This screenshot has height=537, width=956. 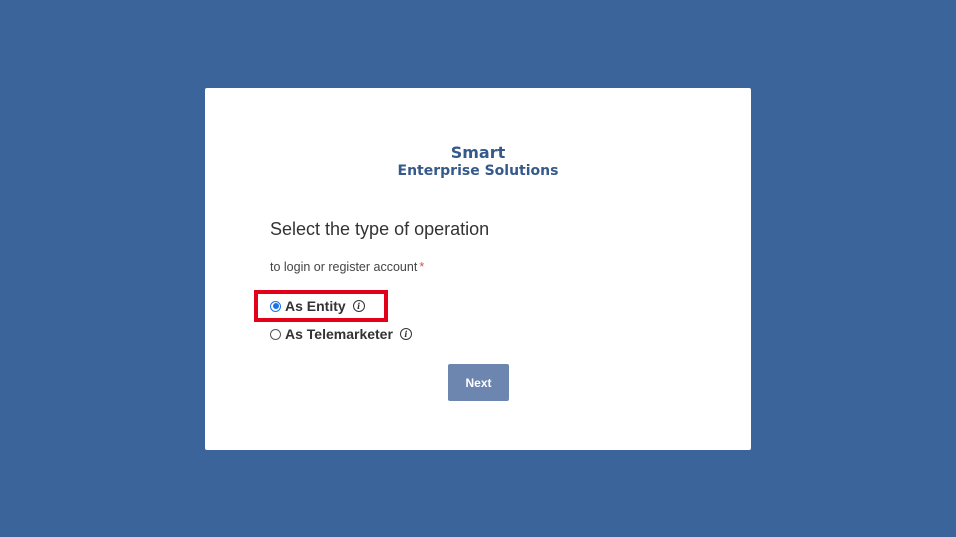 I want to click on next-button: Next, so click(x=478, y=382).